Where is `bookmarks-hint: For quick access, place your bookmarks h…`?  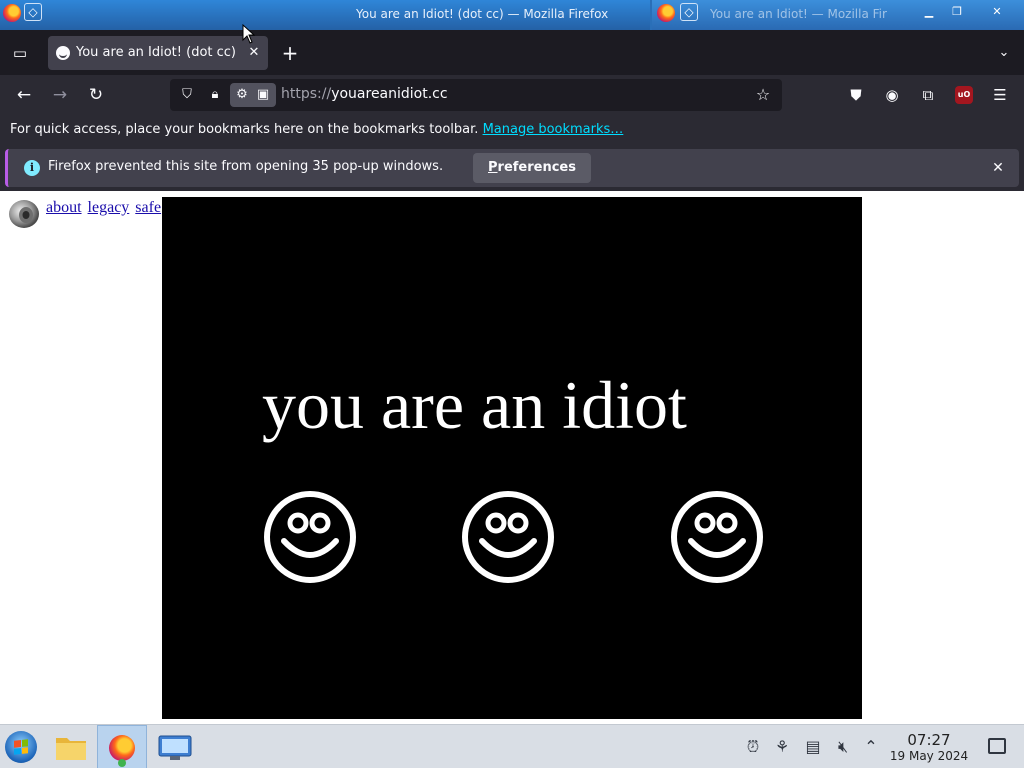 bookmarks-hint: For quick access, place your bookmarks h… is located at coordinates (316, 129).